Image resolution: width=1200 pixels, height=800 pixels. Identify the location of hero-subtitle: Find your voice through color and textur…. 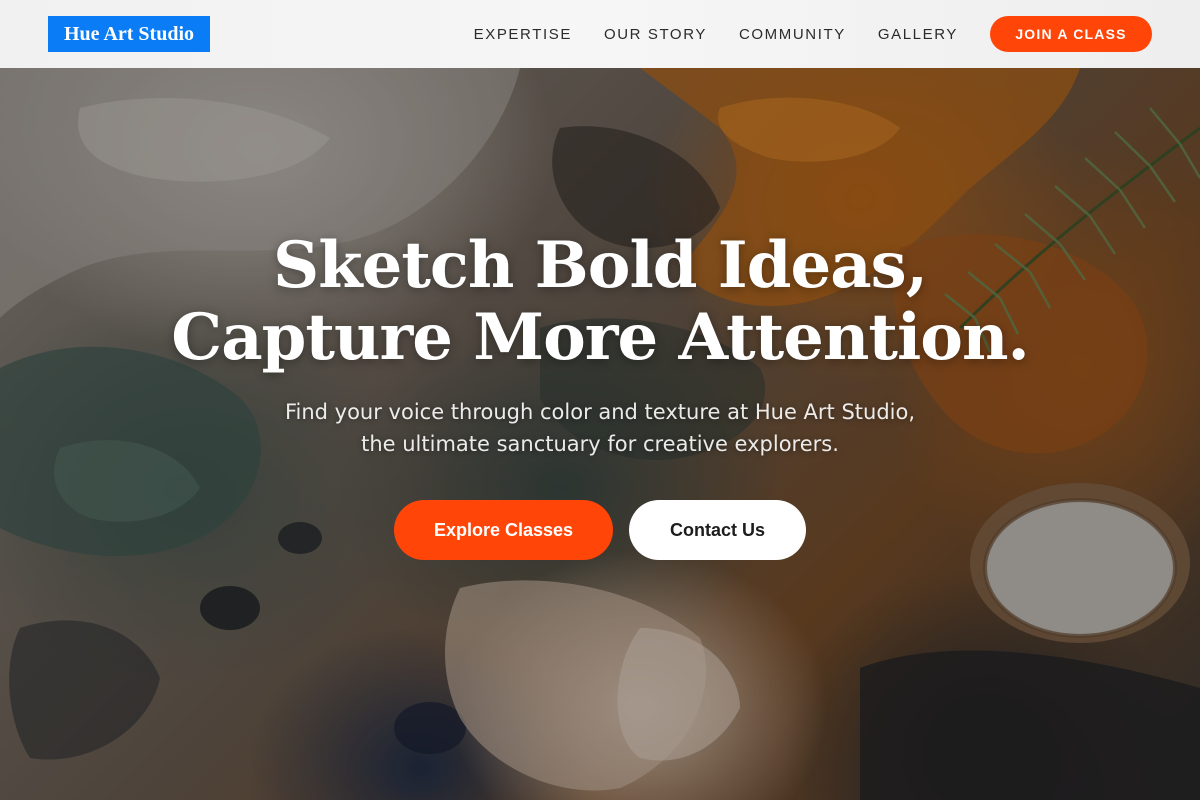
(600, 428).